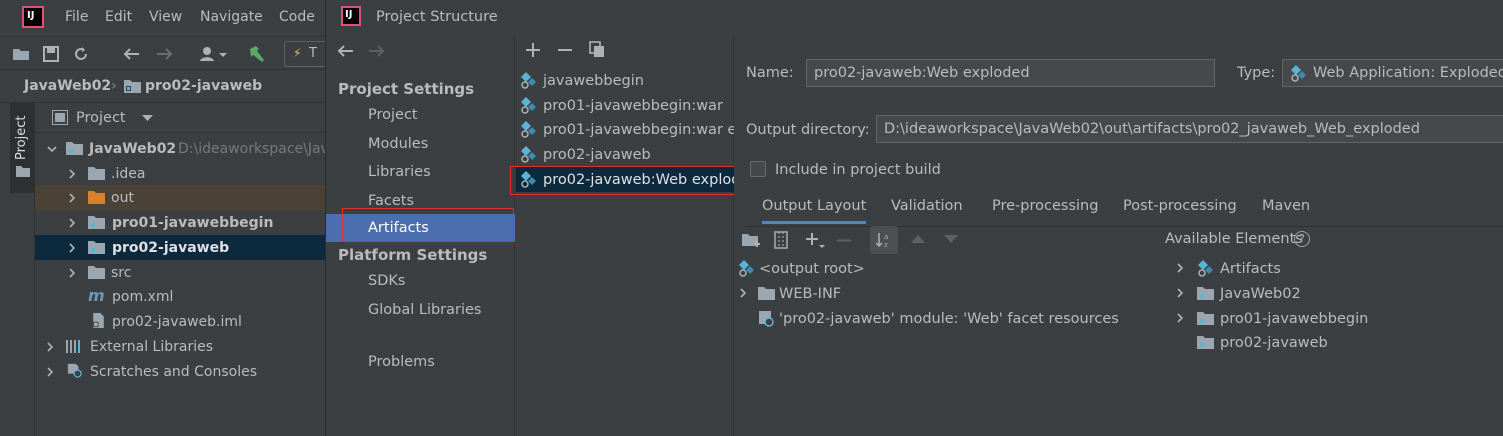 This screenshot has height=436, width=1503. Describe the element at coordinates (815, 240) in the screenshot. I see `add-element-icon` at that location.